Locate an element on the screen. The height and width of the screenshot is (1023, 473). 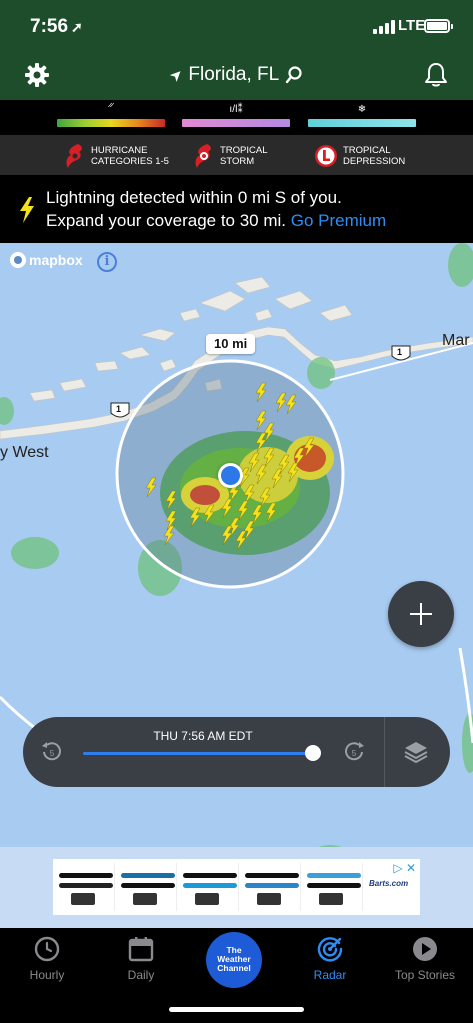
status-bar: 7:56 ➚ LTE is located at coordinates (236, 25).